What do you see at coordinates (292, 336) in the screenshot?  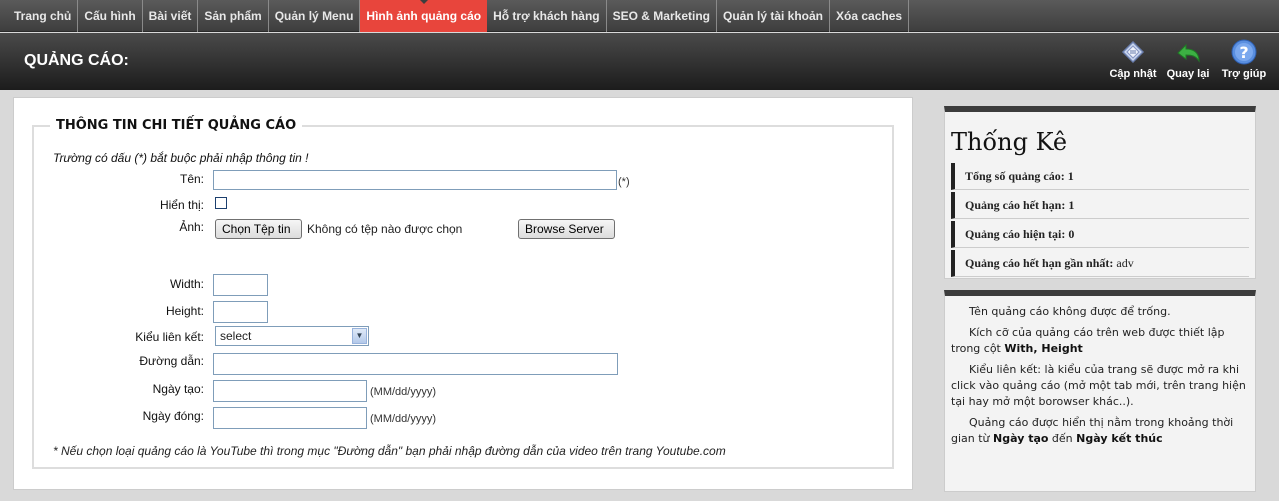 I see `link-type-select: select ▼` at bounding box center [292, 336].